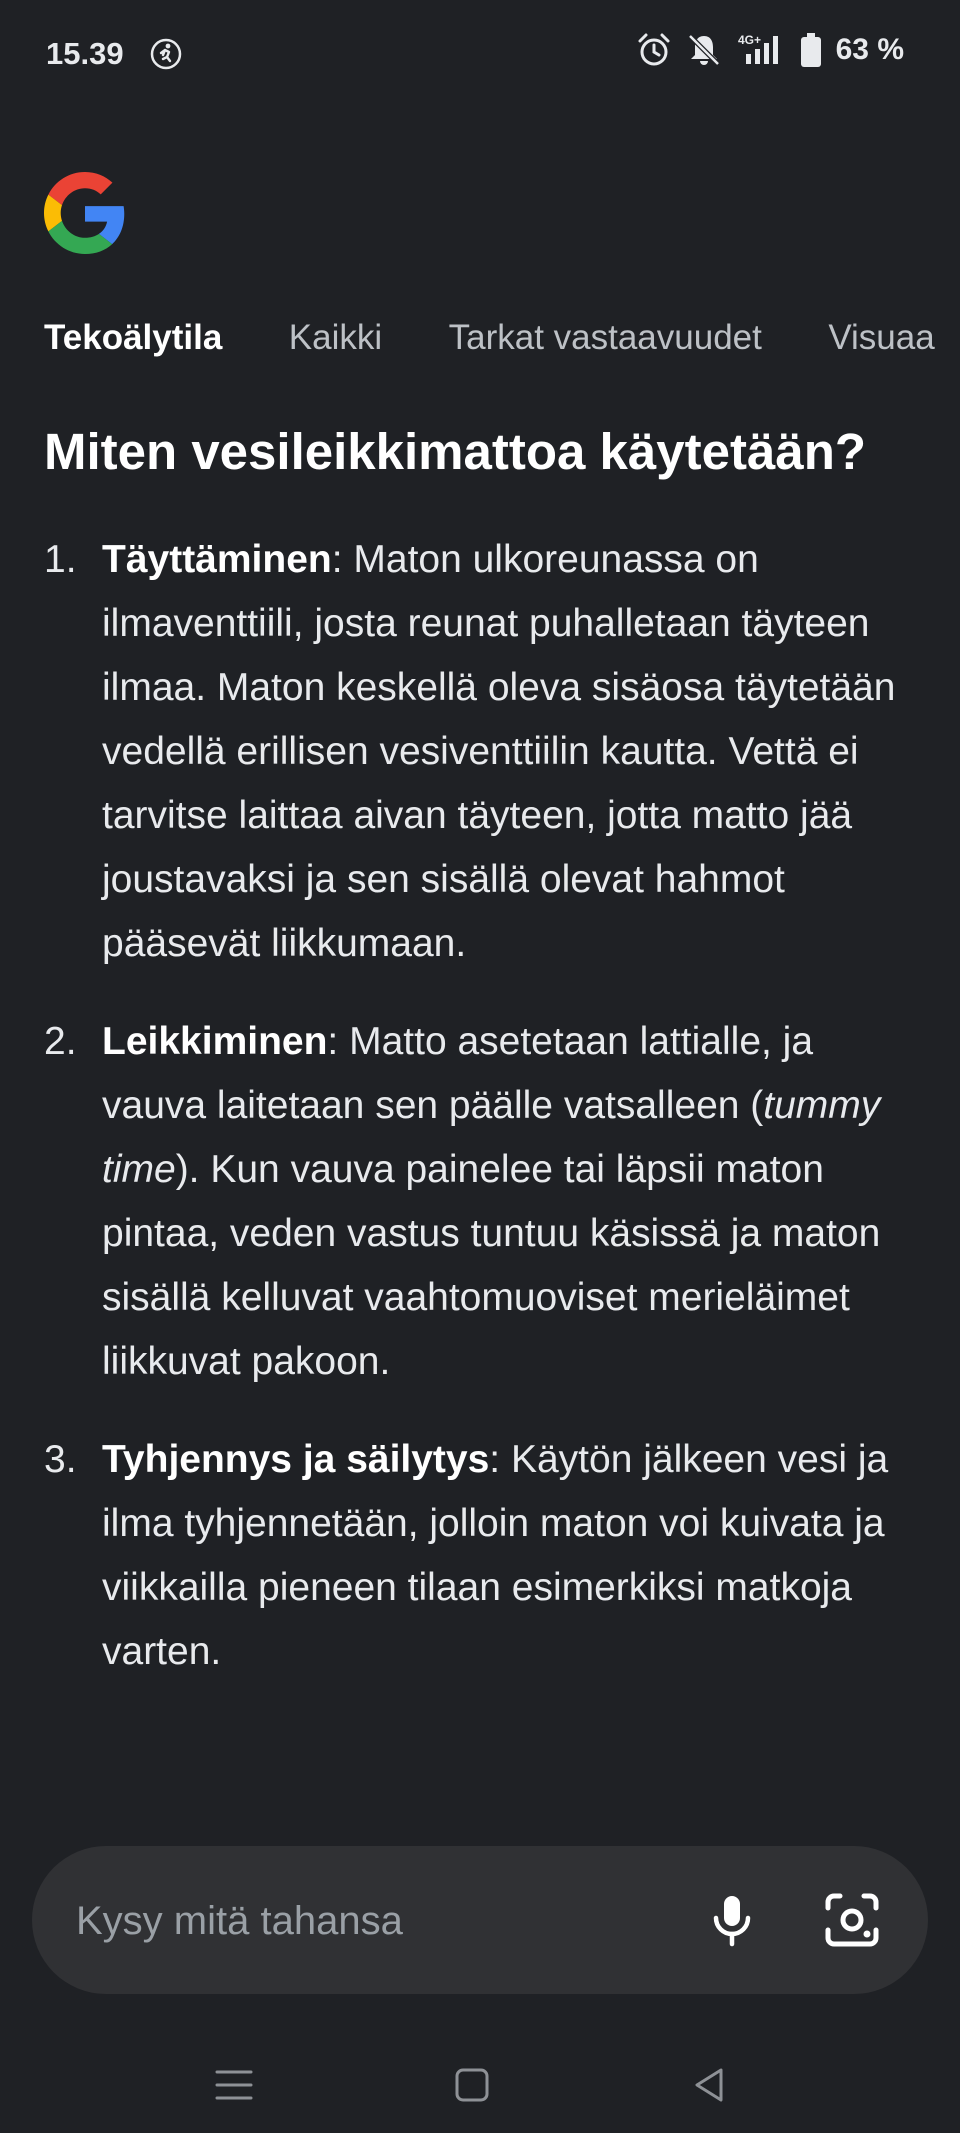 Image resolution: width=960 pixels, height=2133 pixels. Describe the element at coordinates (335, 338) in the screenshot. I see `tab-all: Kaikki` at that location.